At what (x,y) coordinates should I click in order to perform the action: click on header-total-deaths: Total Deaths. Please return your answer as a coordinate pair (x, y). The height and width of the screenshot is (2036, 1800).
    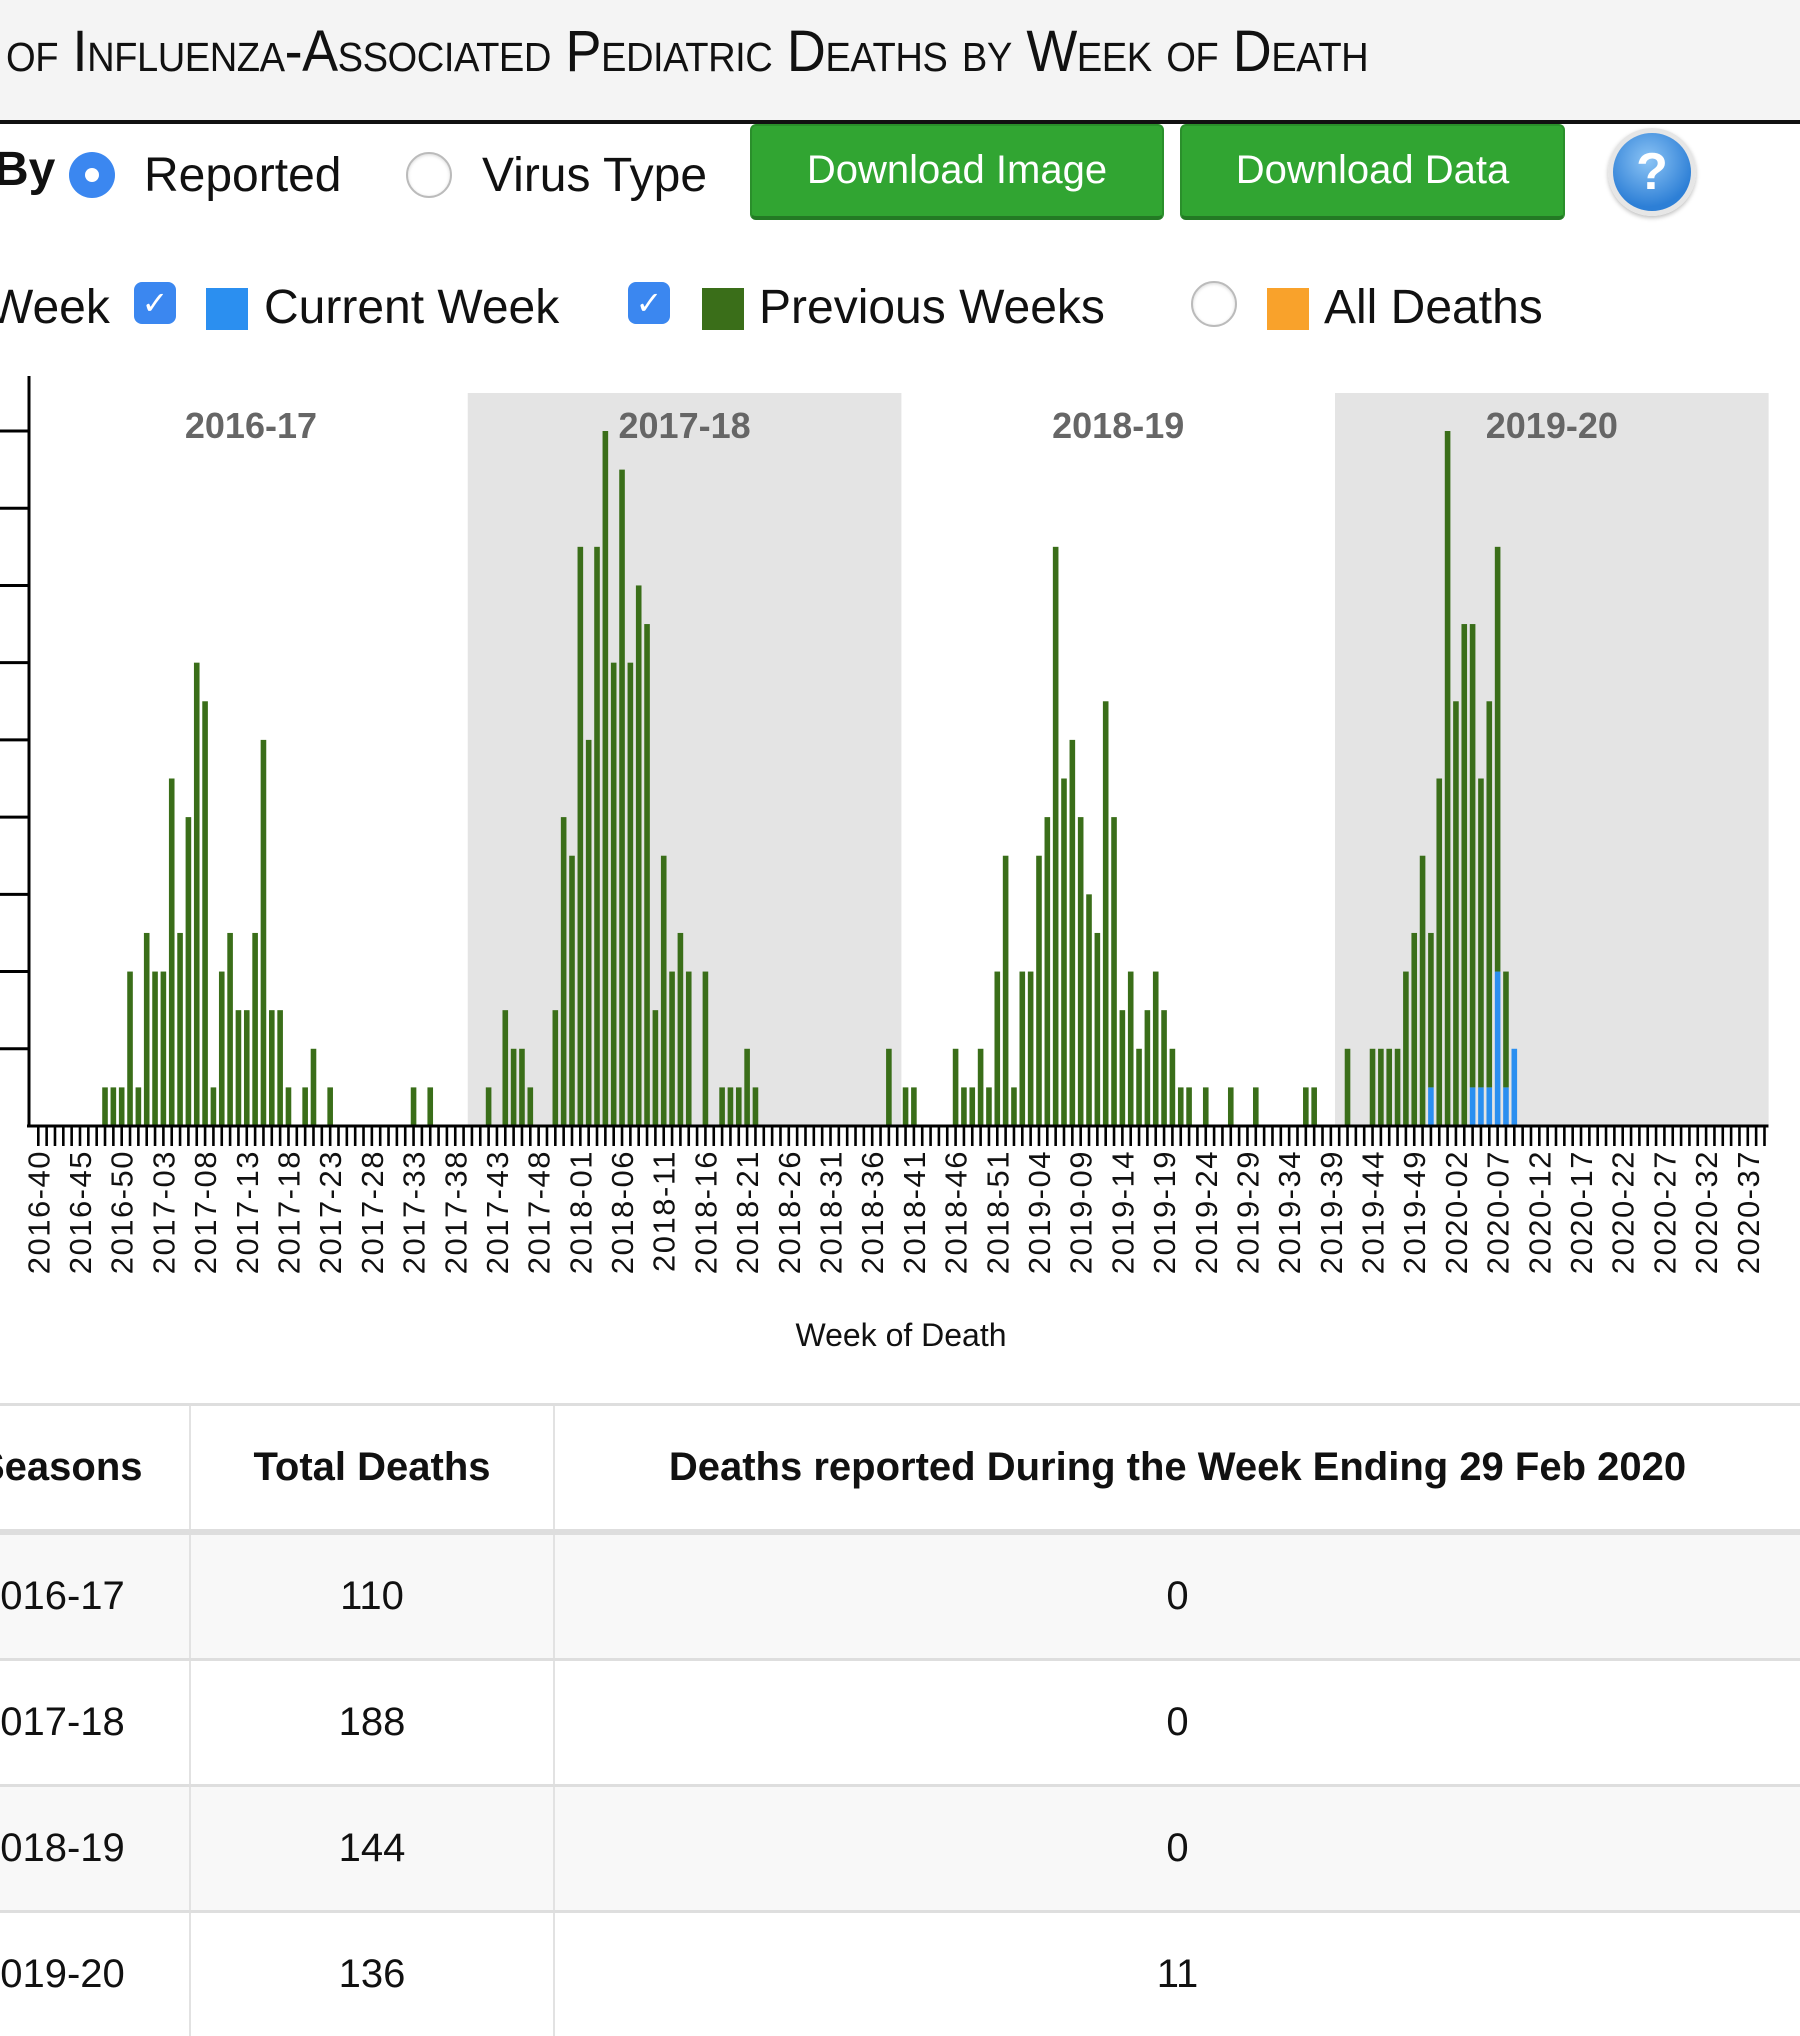
    Looking at the image, I should click on (372, 1469).